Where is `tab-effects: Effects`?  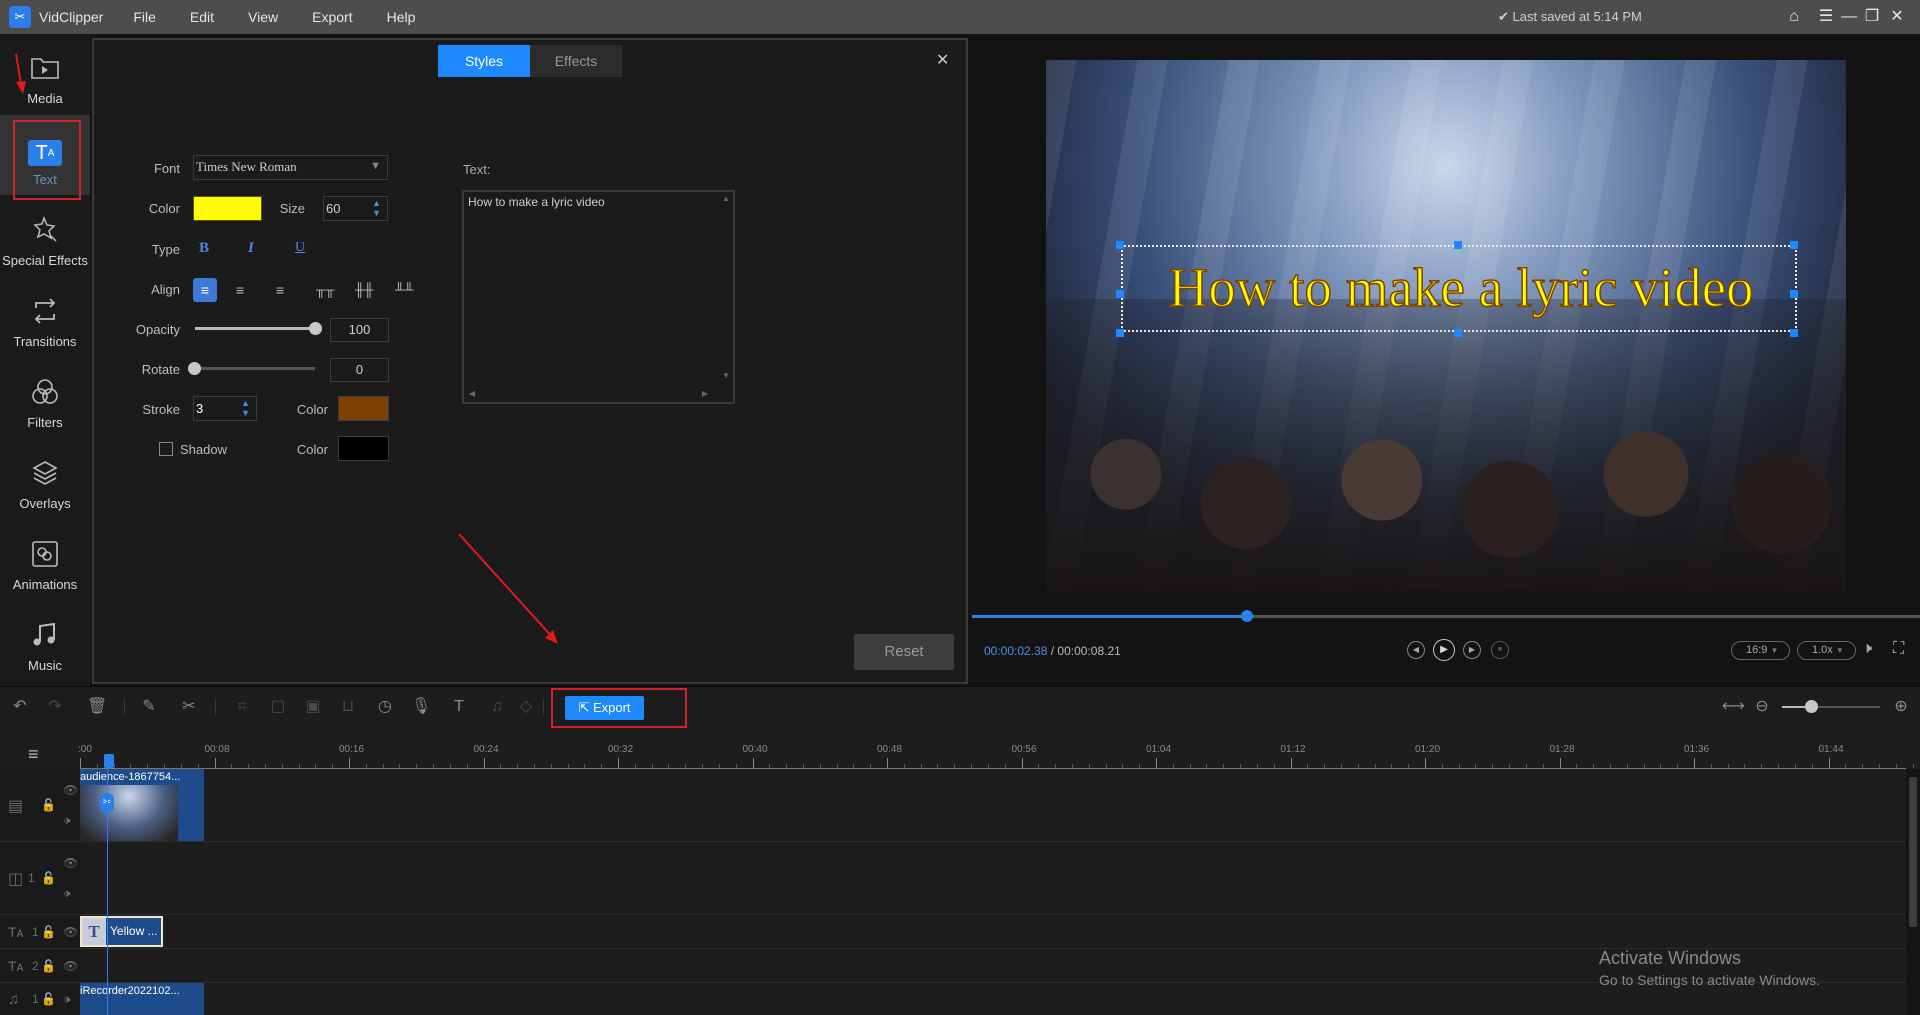
tab-effects: Effects is located at coordinates (576, 61).